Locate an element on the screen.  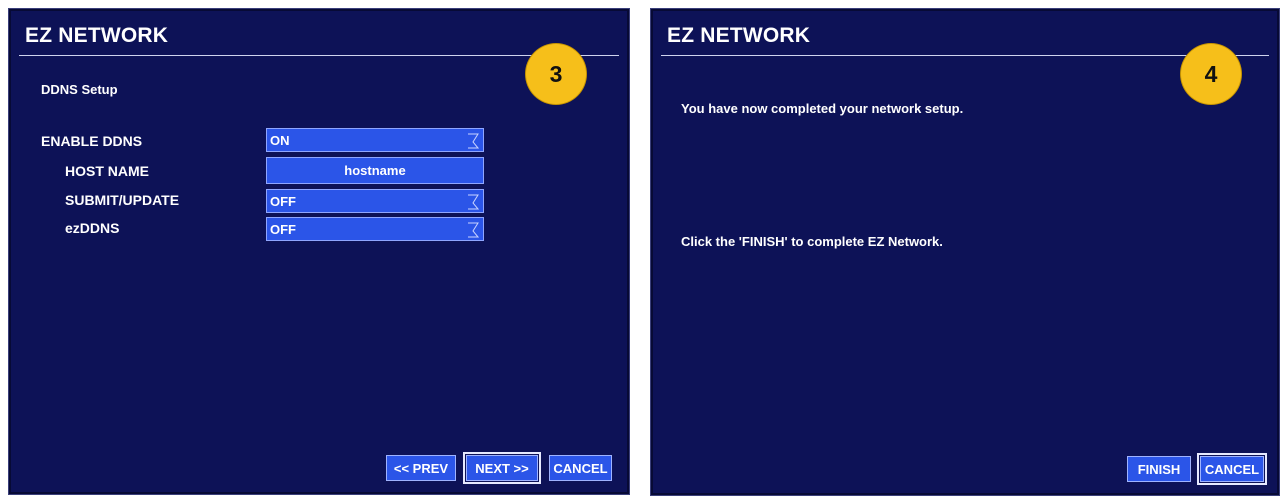
host-name-value: hostname is located at coordinates (375, 170).